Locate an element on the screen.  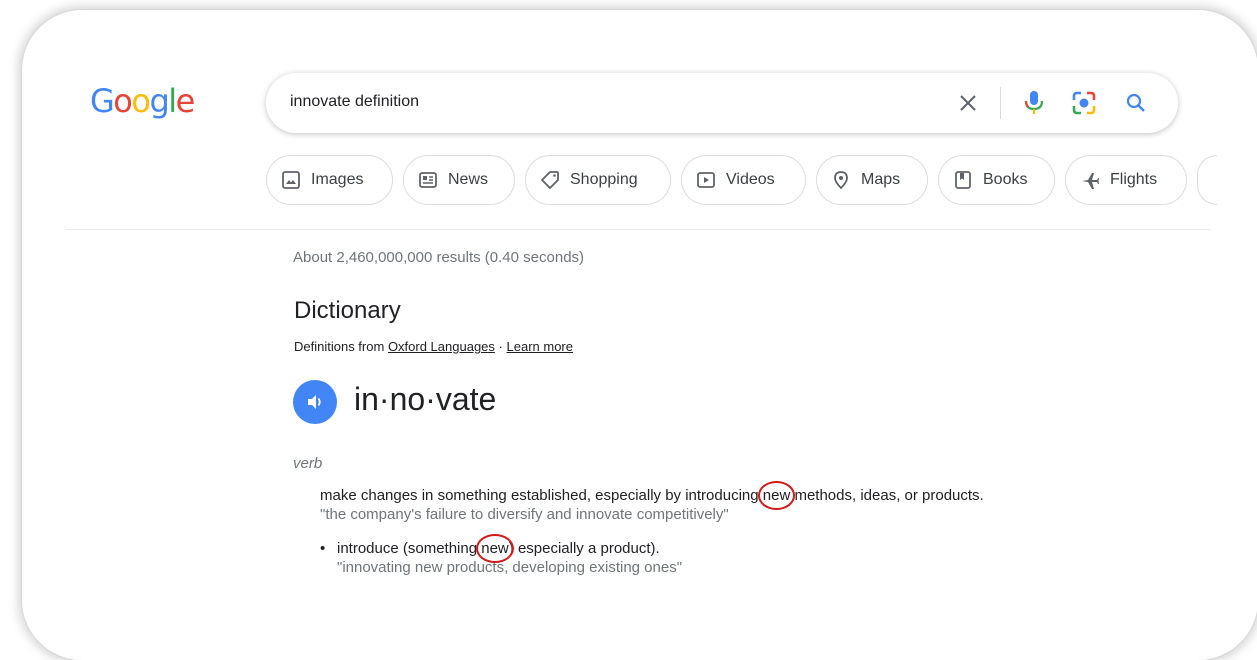
chip-videos: Videos is located at coordinates (743, 180).